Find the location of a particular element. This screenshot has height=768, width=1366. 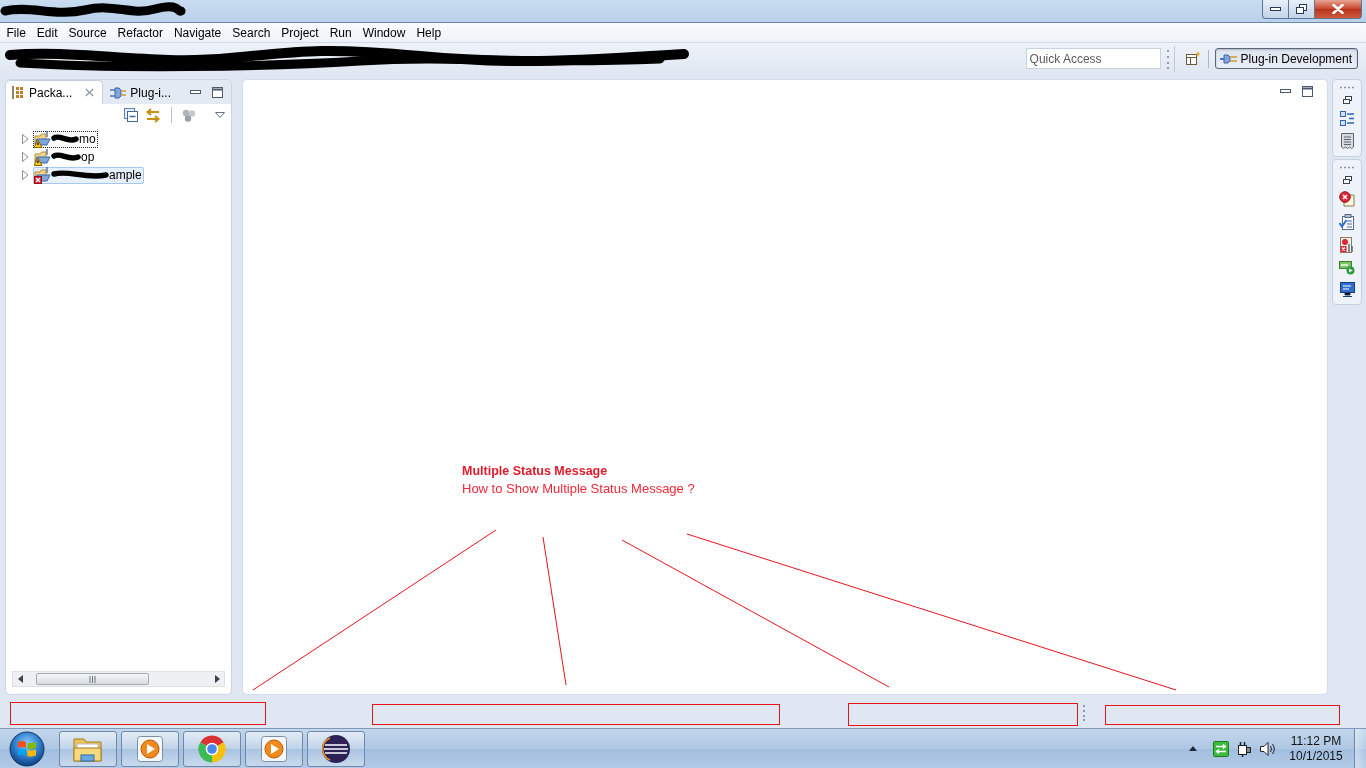

grip-lines-icon is located at coordinates (92, 679).